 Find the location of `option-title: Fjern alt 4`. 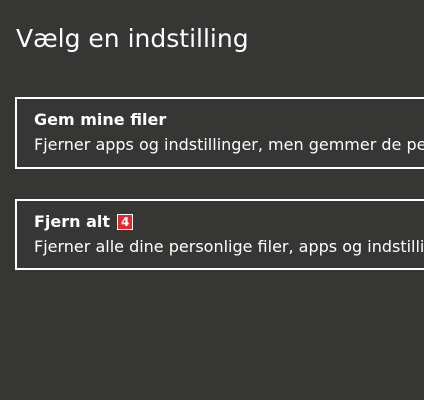

option-title: Fjern alt 4 is located at coordinates (229, 222).